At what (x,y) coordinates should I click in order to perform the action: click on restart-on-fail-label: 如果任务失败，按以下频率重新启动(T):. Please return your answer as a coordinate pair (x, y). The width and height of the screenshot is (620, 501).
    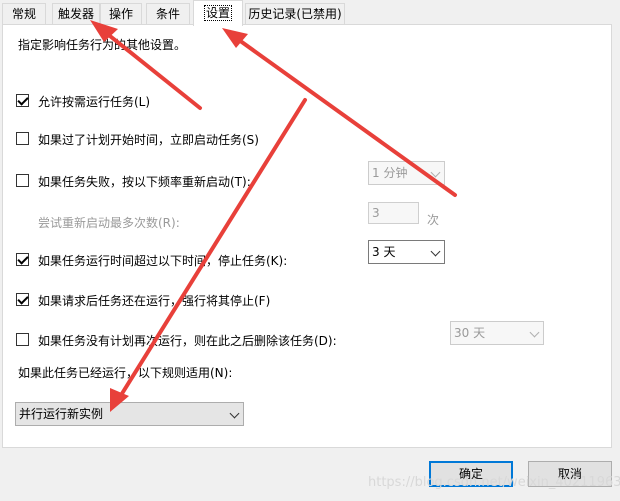
    Looking at the image, I should click on (144, 182).